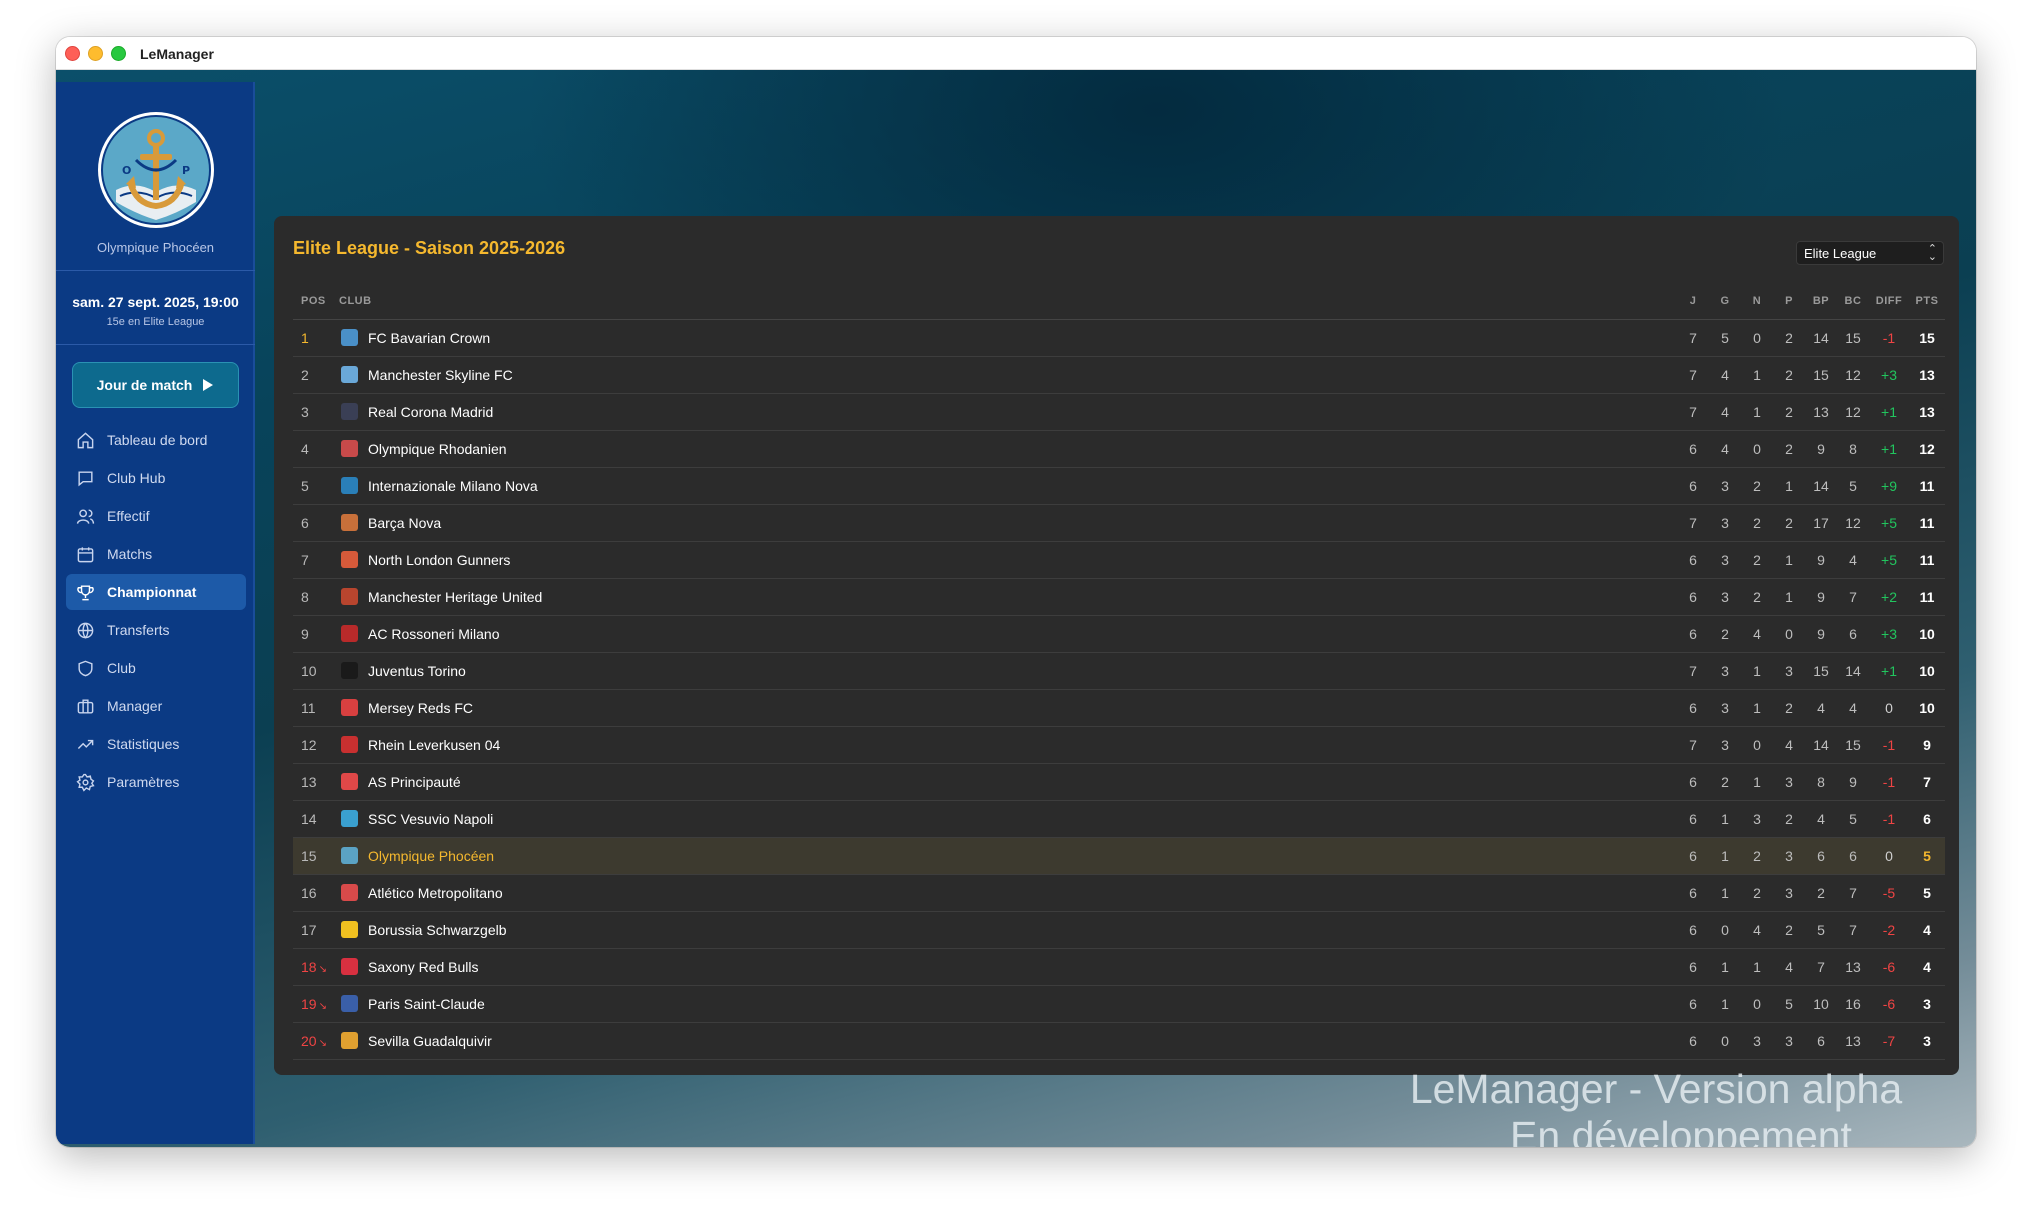  What do you see at coordinates (135, 706) in the screenshot?
I see `sidebar-item-label: Manager` at bounding box center [135, 706].